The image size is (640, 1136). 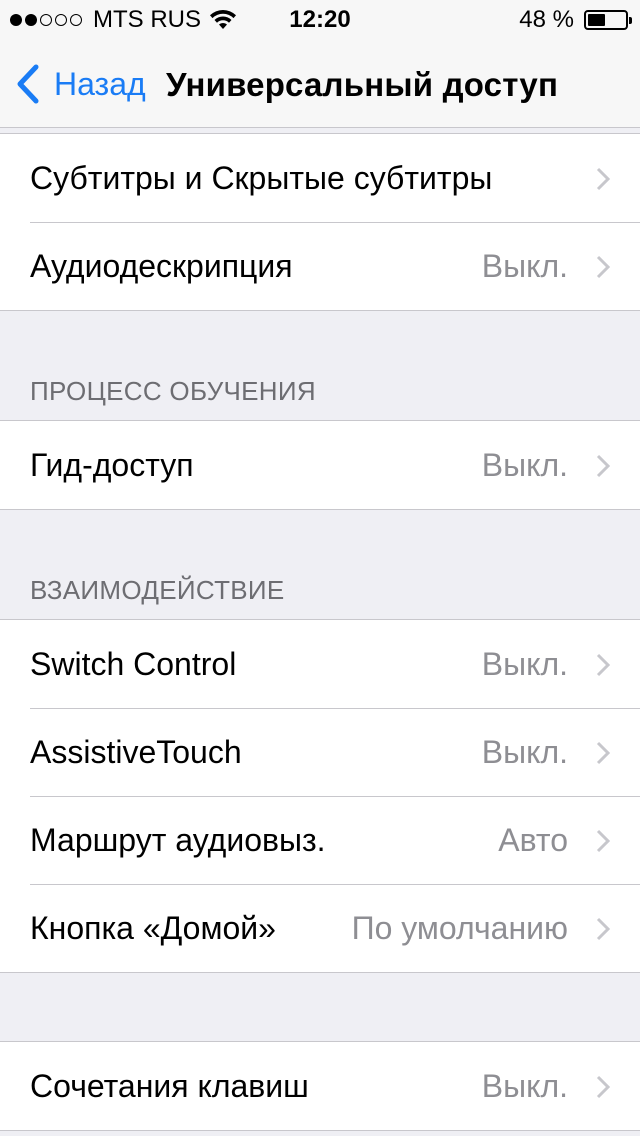 What do you see at coordinates (533, 840) in the screenshot?
I see `row-value: Авто` at bounding box center [533, 840].